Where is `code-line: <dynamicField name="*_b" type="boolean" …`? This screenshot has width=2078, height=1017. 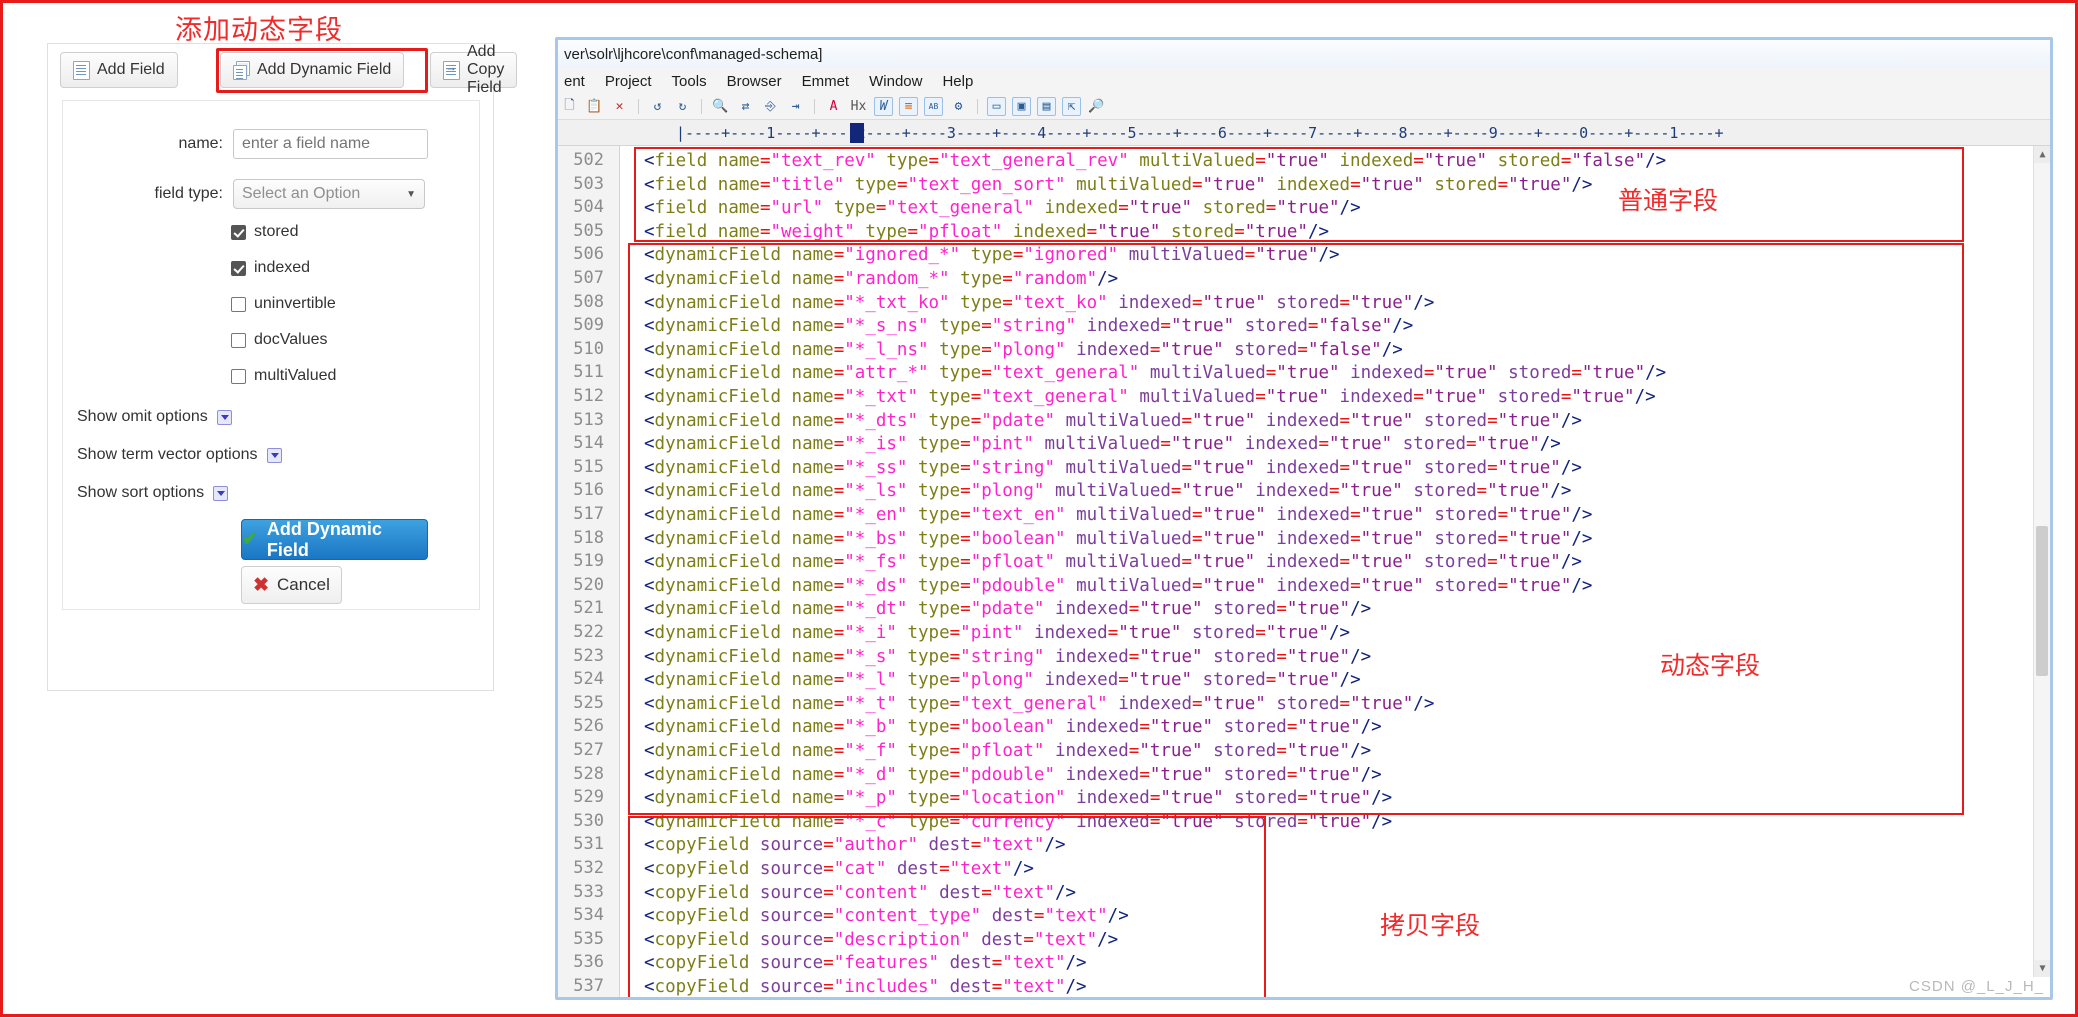 code-line: <dynamicField name="*_b" type="boolean" … is located at coordinates (1013, 728).